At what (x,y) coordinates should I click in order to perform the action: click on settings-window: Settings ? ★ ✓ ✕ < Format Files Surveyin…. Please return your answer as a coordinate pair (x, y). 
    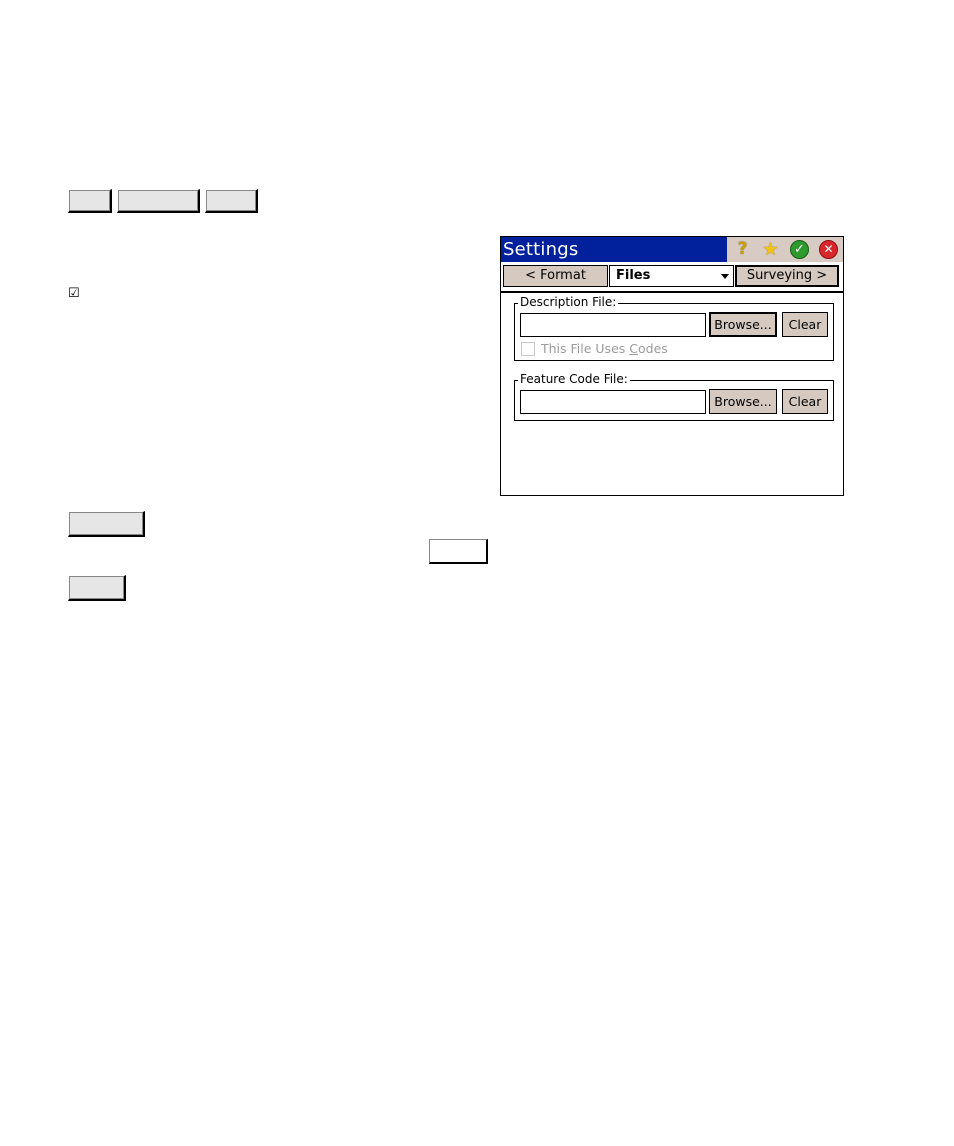
    Looking at the image, I should click on (672, 366).